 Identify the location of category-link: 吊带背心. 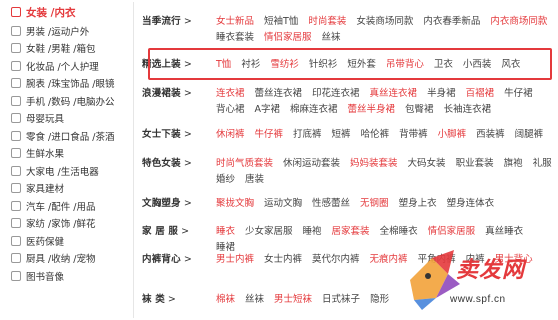
(405, 65).